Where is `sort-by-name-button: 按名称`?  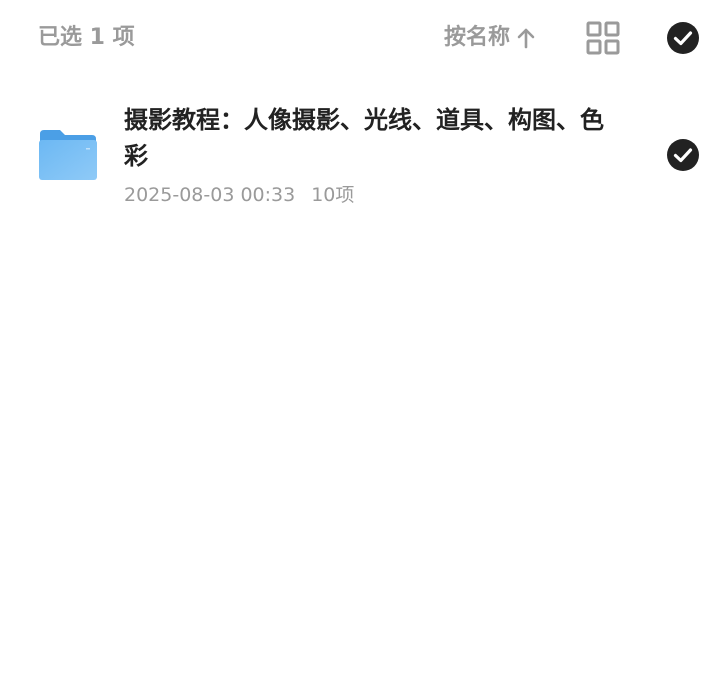
sort-by-name-button: 按名称 is located at coordinates (490, 38).